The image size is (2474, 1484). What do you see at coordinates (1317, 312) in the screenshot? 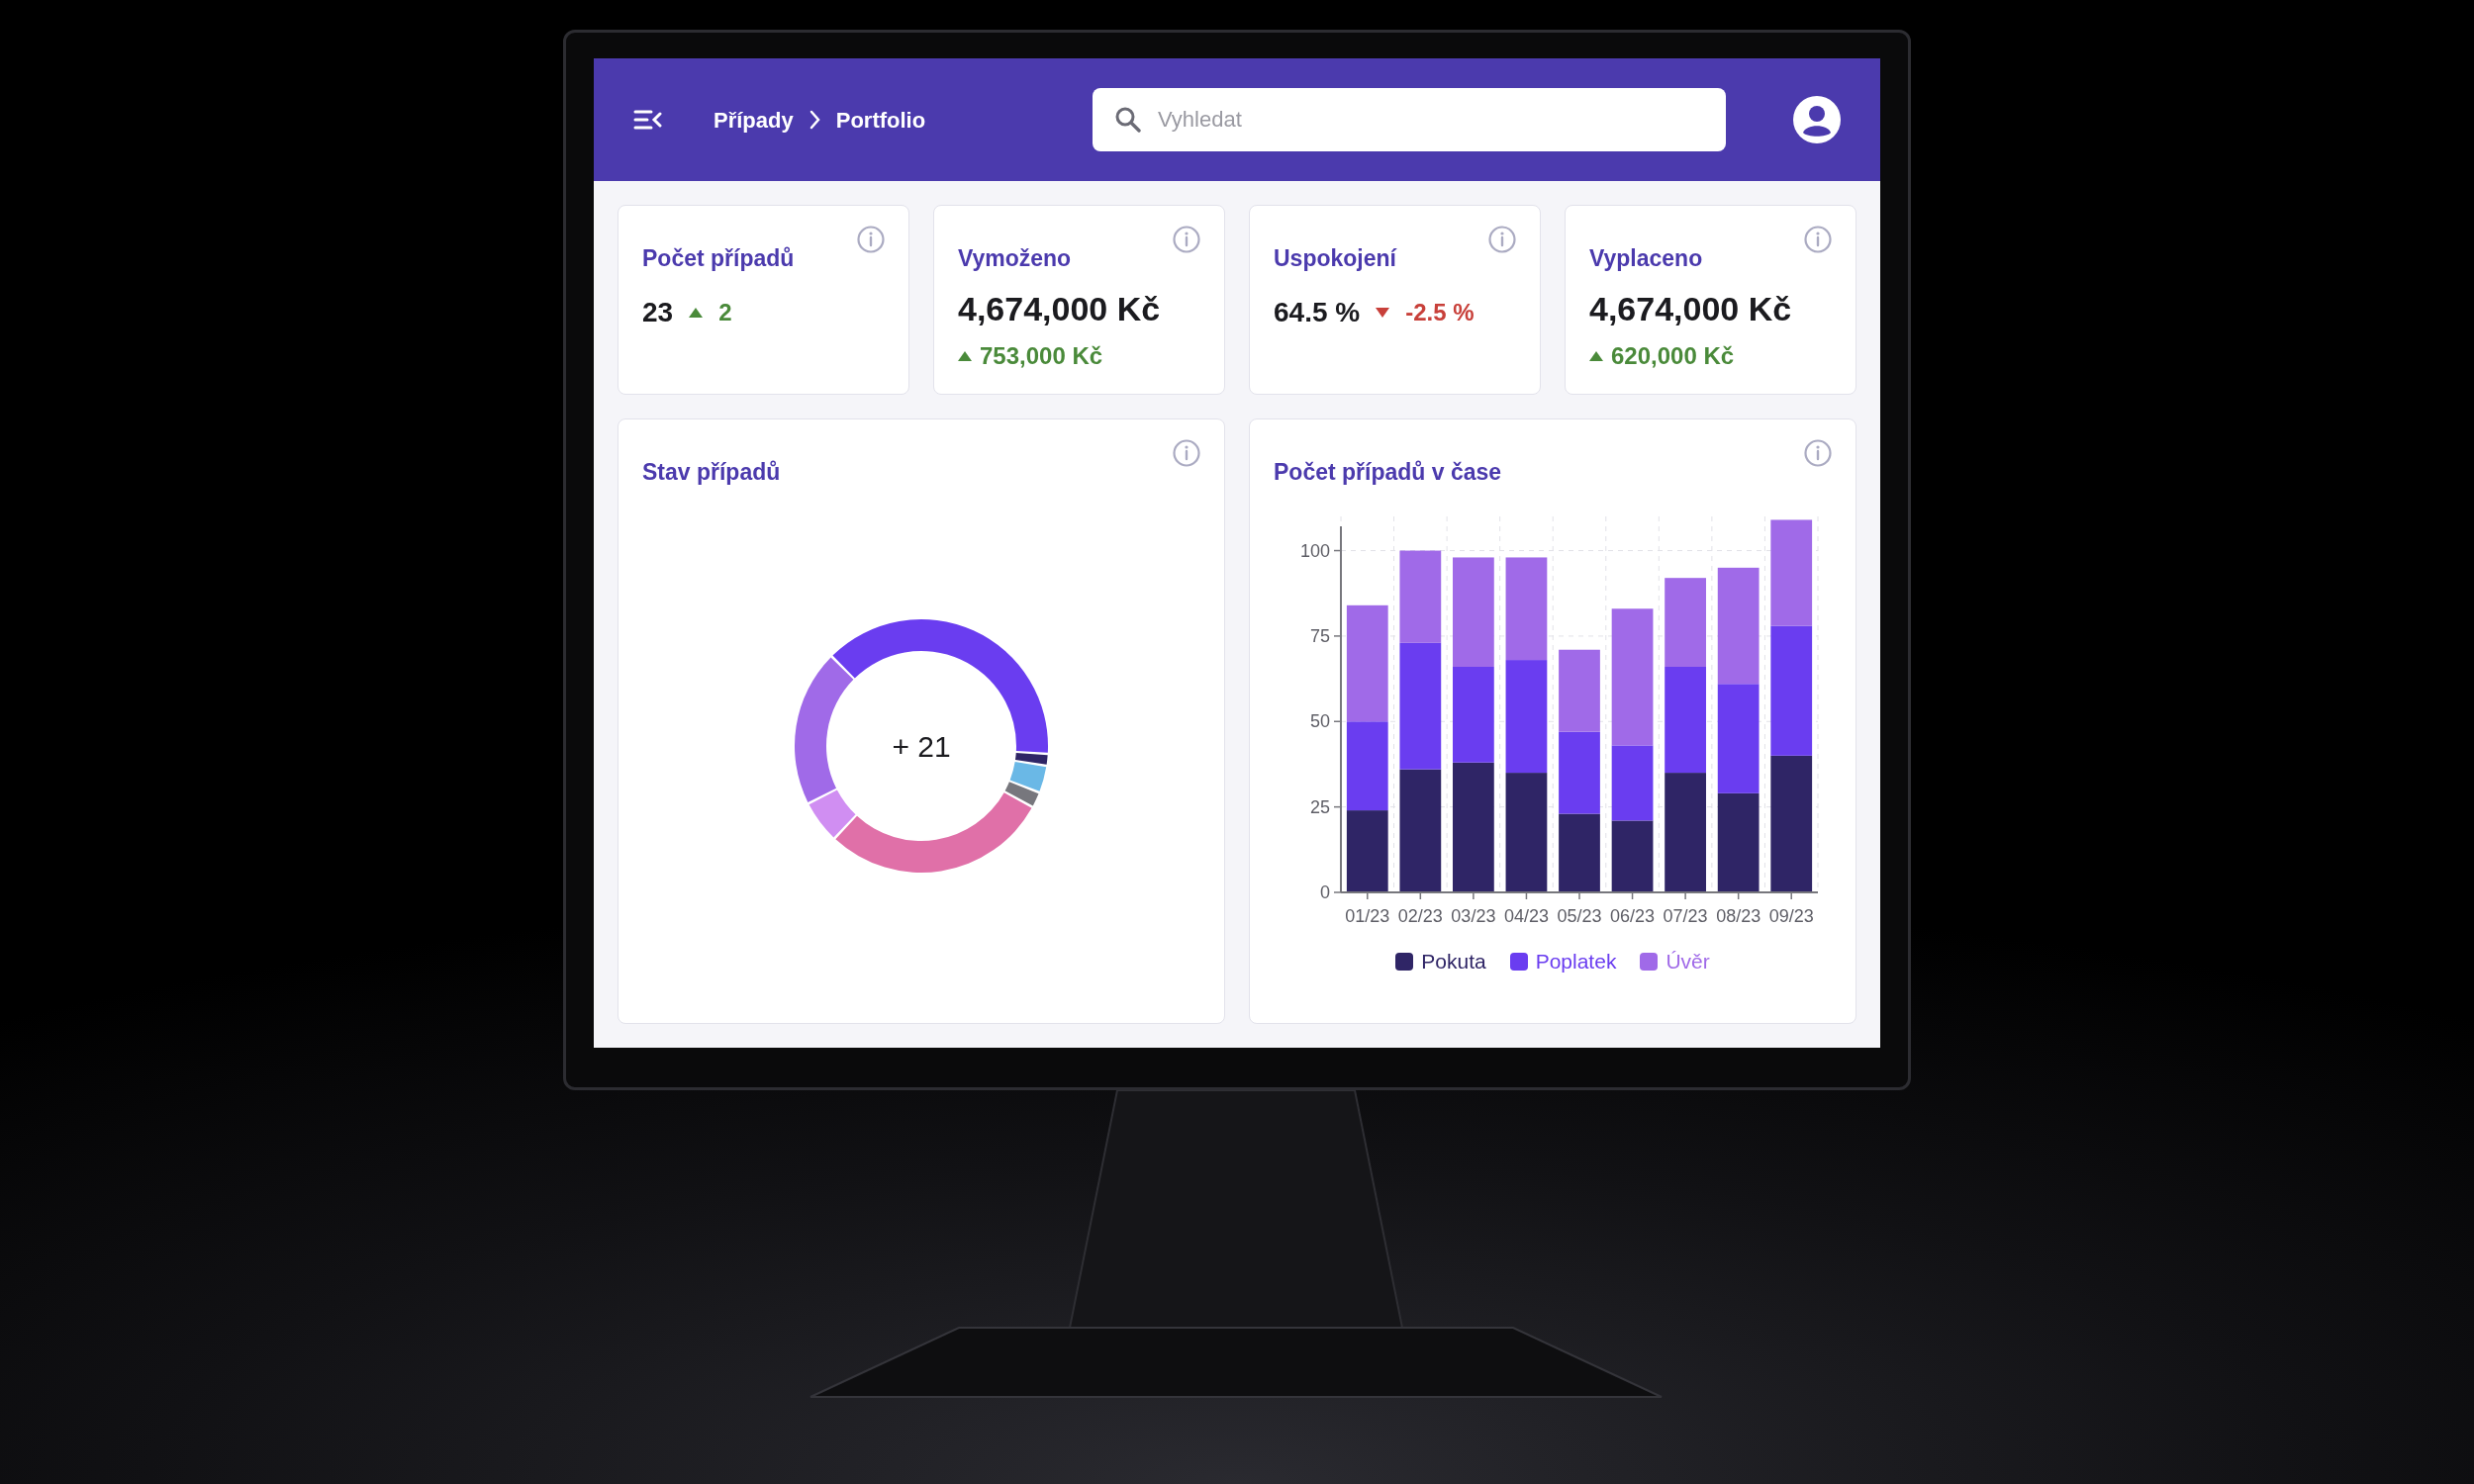
I see `stat-value: 64.5 %` at bounding box center [1317, 312].